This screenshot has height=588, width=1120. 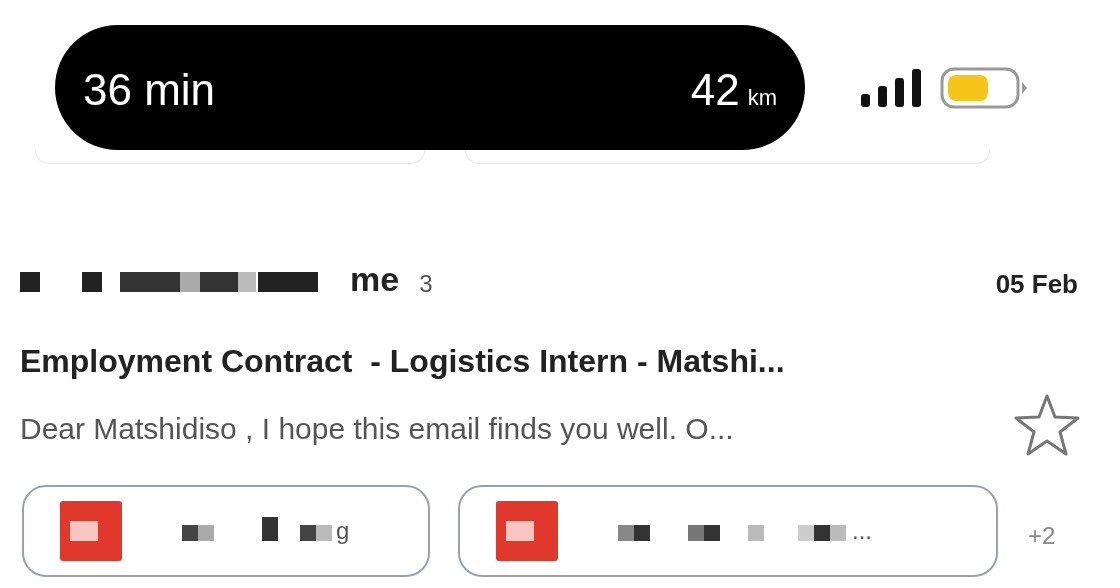 I want to click on distance-text: 42, so click(x=715, y=89).